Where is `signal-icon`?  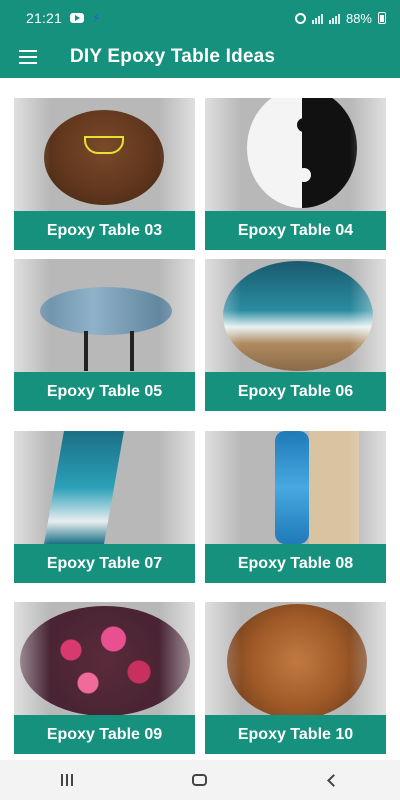 signal-icon is located at coordinates (317, 18).